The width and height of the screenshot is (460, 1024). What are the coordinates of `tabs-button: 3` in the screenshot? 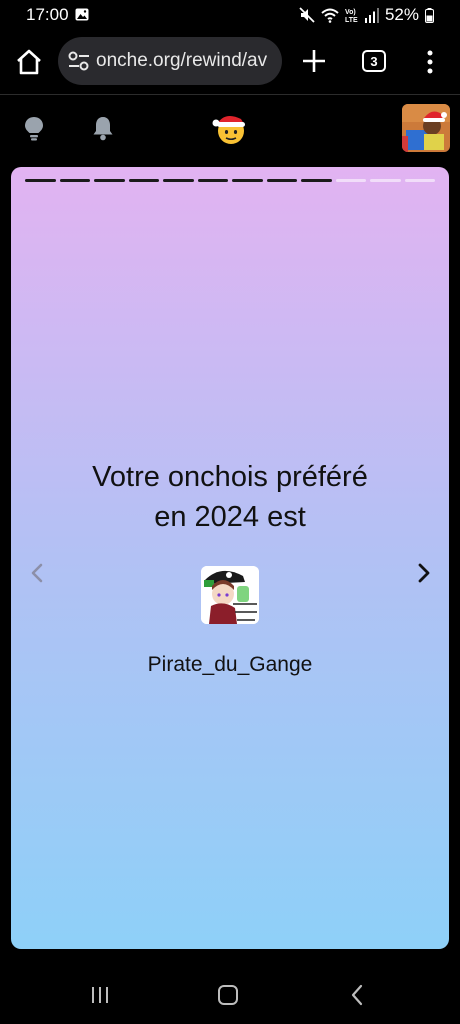 It's located at (374, 61).